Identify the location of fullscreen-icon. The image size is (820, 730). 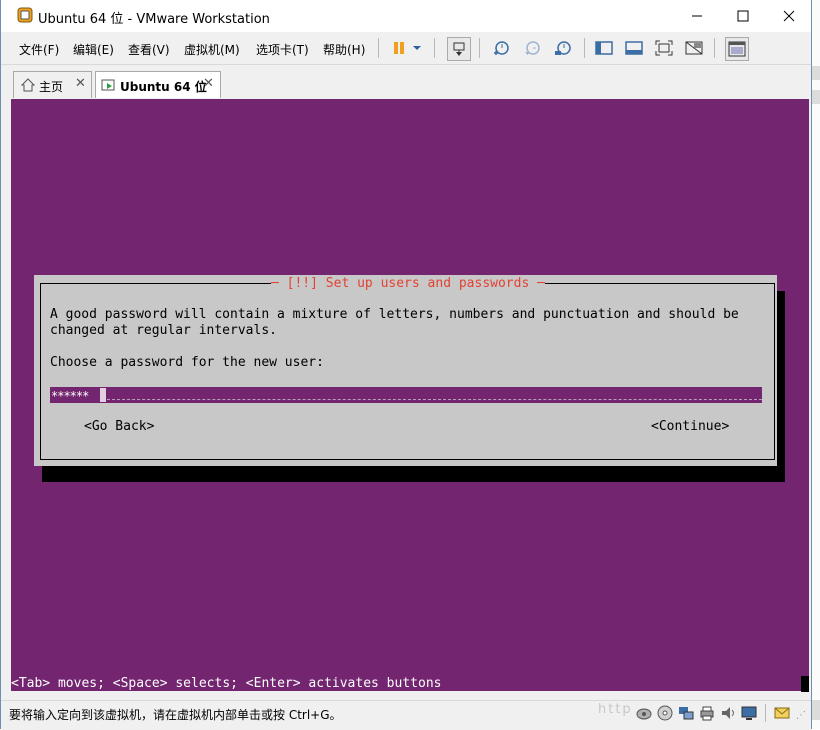
(664, 48).